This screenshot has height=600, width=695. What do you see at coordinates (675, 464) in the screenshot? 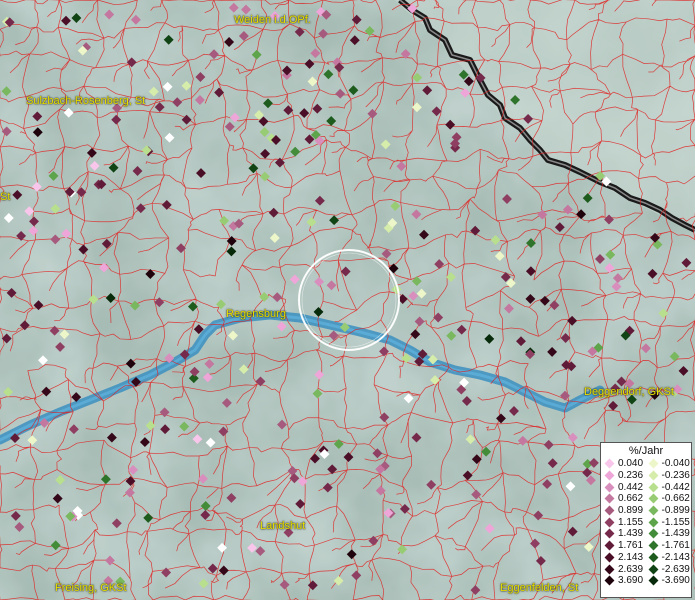
I see `legend-value: -0.040` at bounding box center [675, 464].